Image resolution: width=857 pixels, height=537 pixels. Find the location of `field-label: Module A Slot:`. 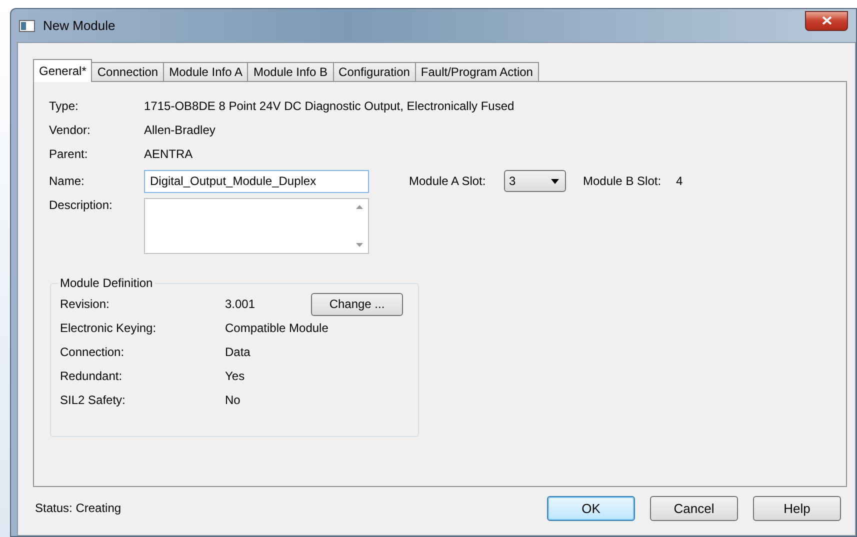

field-label: Module A Slot: is located at coordinates (448, 181).